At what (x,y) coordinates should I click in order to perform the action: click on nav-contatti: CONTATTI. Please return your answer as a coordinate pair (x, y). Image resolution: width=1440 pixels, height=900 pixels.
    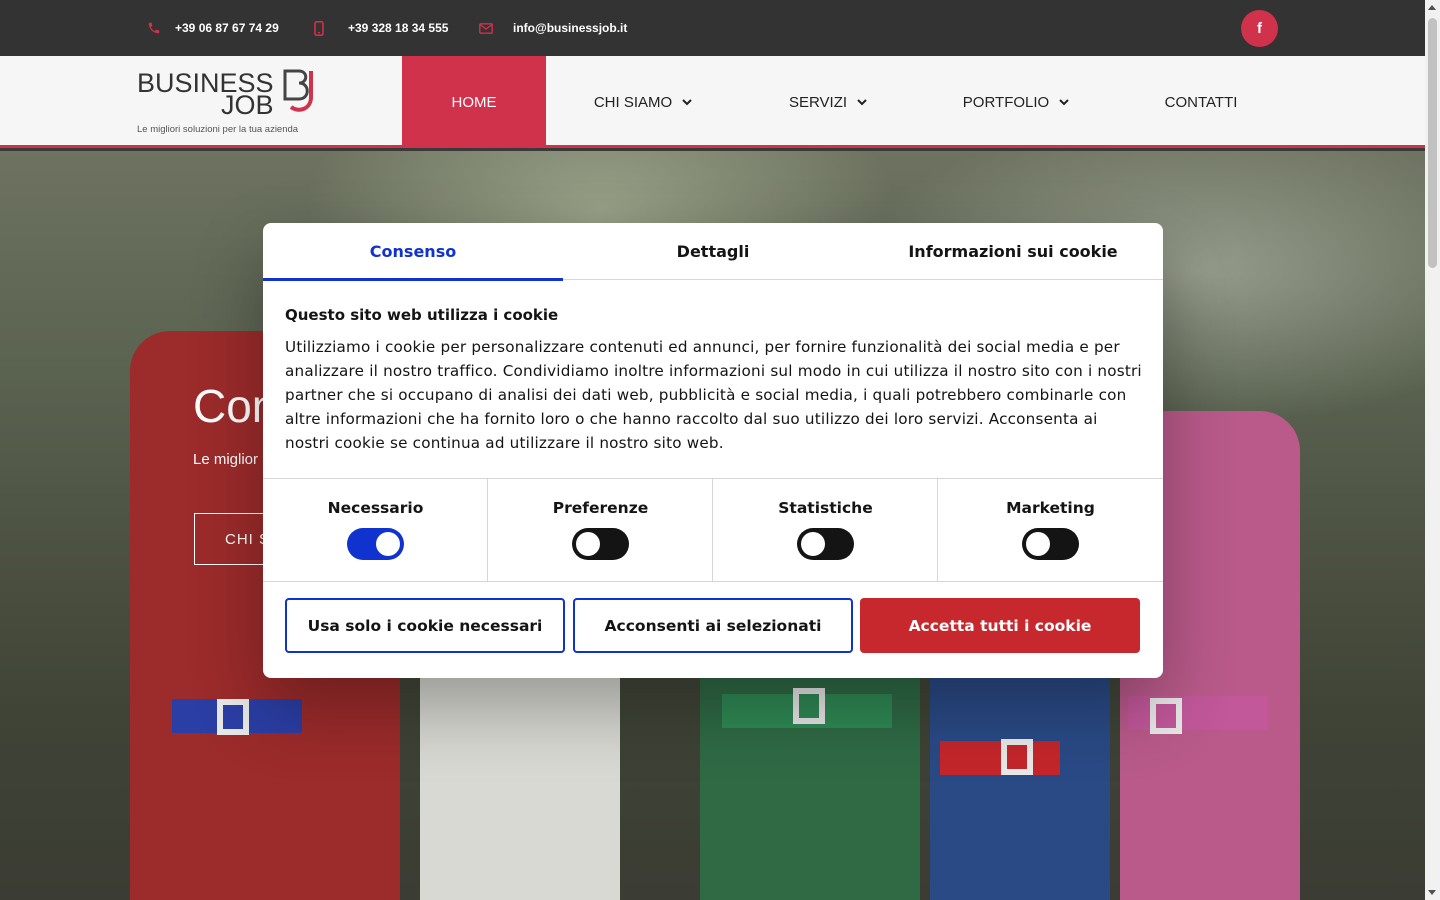
    Looking at the image, I should click on (1201, 102).